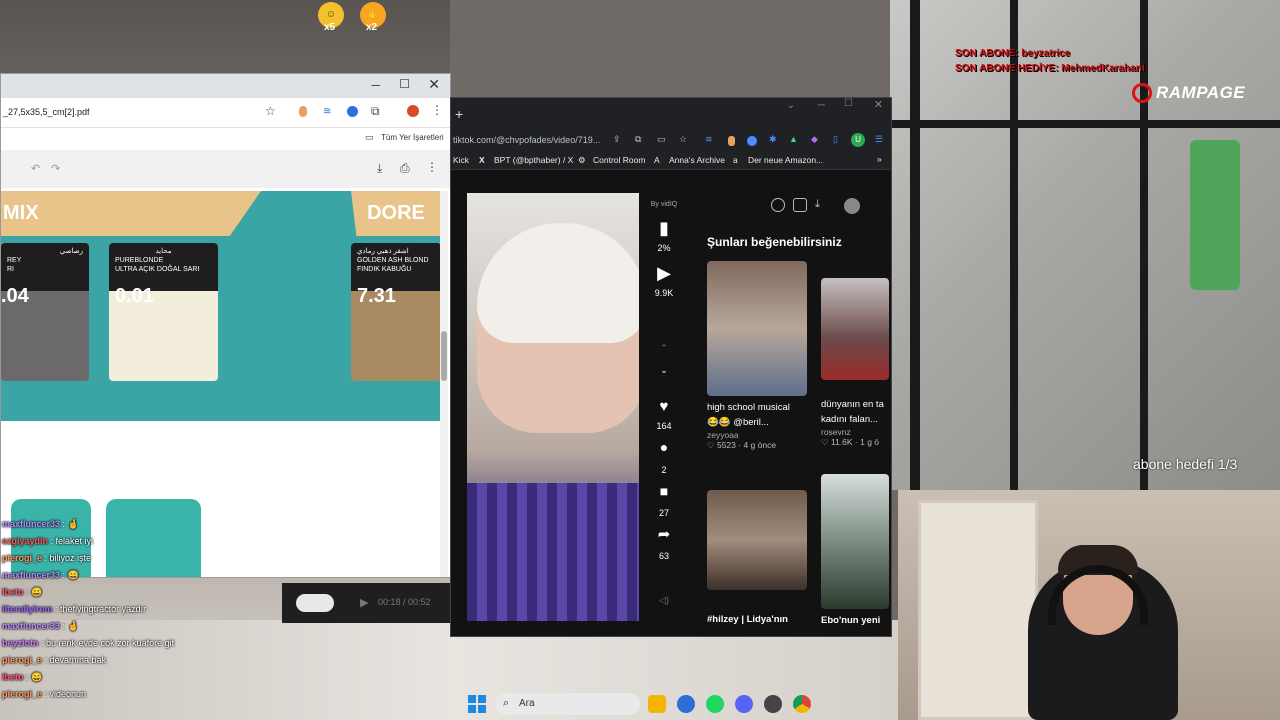  What do you see at coordinates (619, 160) in the screenshot?
I see `bookmark-control-room: Control Room` at bounding box center [619, 160].